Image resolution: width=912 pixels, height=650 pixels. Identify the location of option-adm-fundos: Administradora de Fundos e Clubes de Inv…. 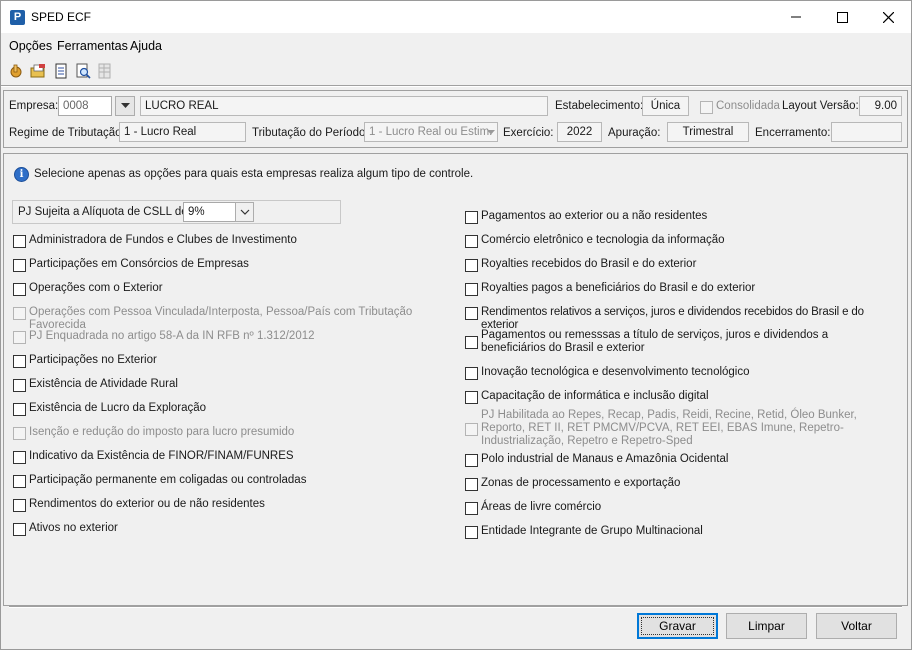
(233, 241).